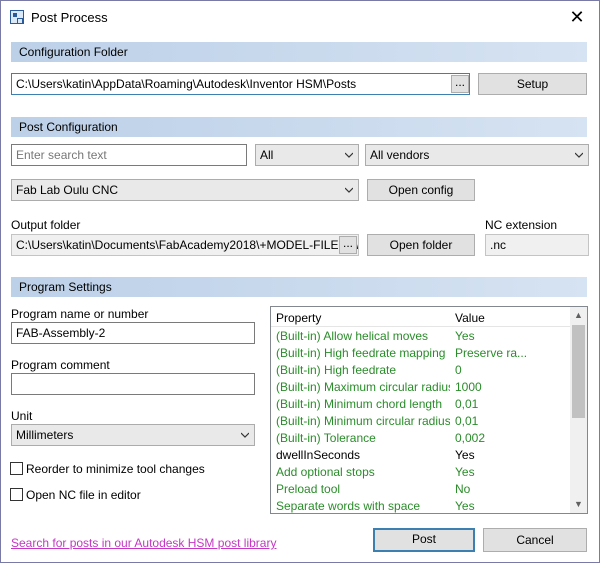  Describe the element at coordinates (578, 371) in the screenshot. I see `scroll-thumb` at that location.